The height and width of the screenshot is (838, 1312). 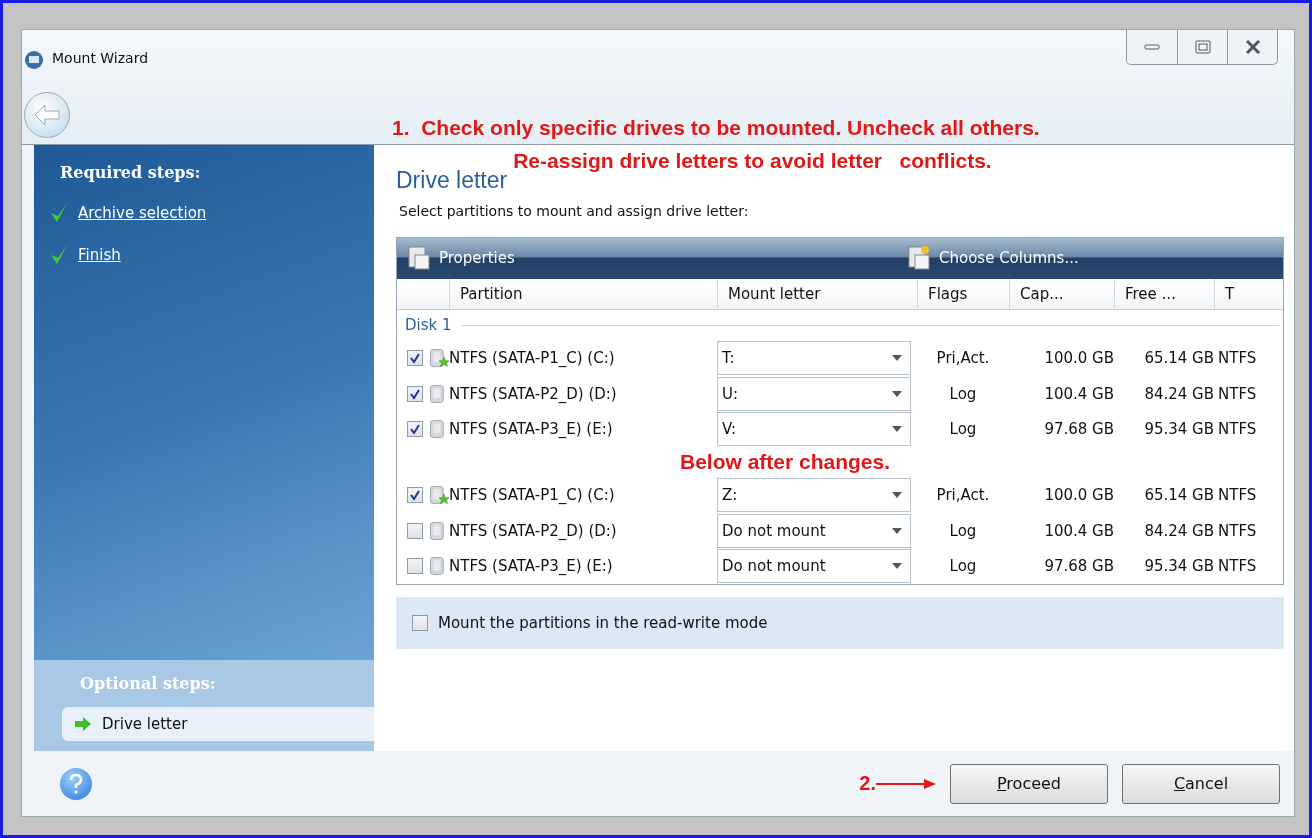 What do you see at coordinates (963, 294) in the screenshot?
I see `column-header: Flags` at bounding box center [963, 294].